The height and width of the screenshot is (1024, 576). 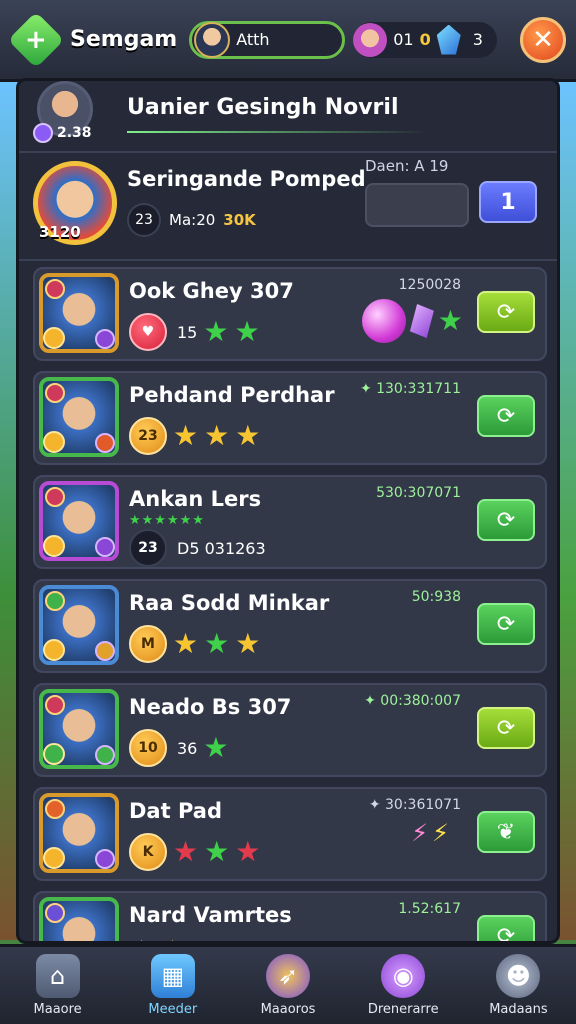 I want to click on nav-label: Maaoros, so click(x=288, y=1009).